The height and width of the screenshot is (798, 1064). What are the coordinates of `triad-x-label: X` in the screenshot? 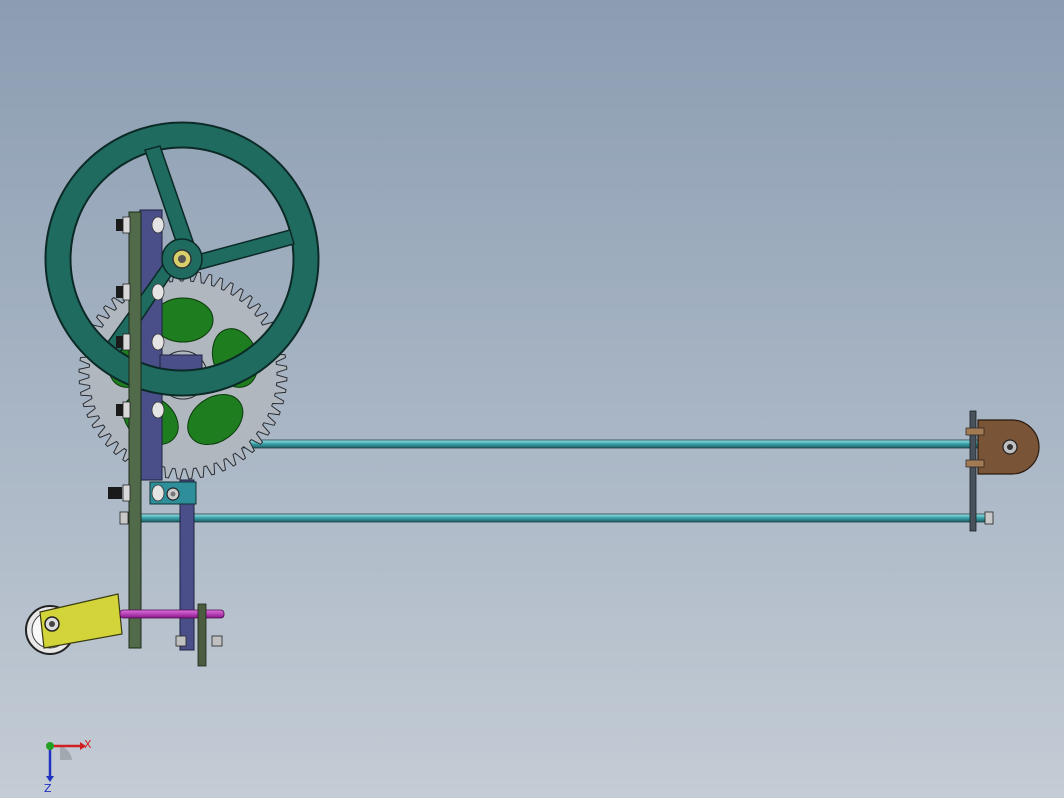 It's located at (88, 744).